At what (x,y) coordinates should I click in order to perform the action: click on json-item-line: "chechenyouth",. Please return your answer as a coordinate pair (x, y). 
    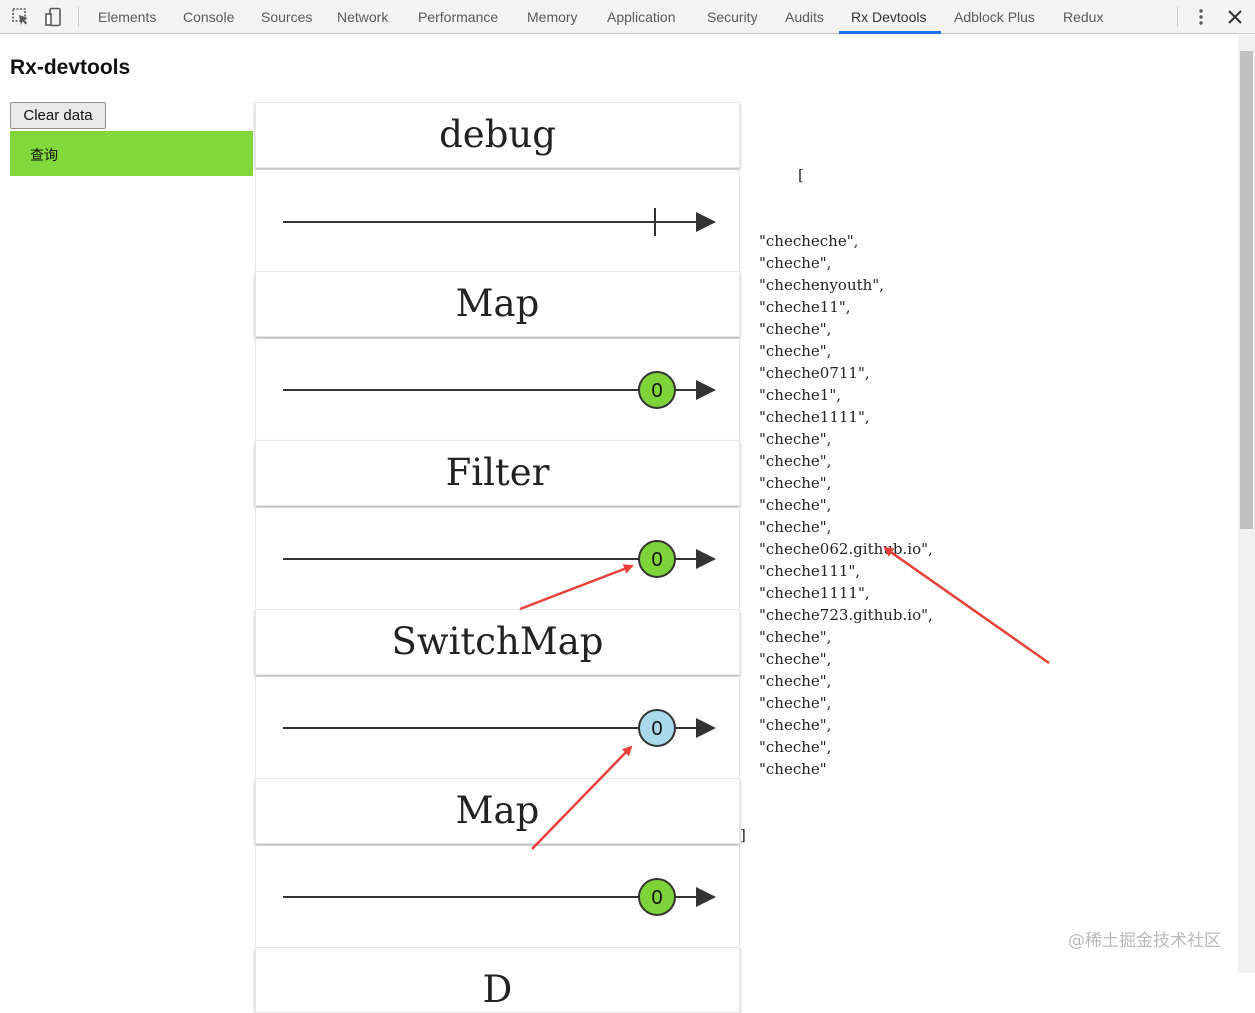
    Looking at the image, I should click on (821, 285).